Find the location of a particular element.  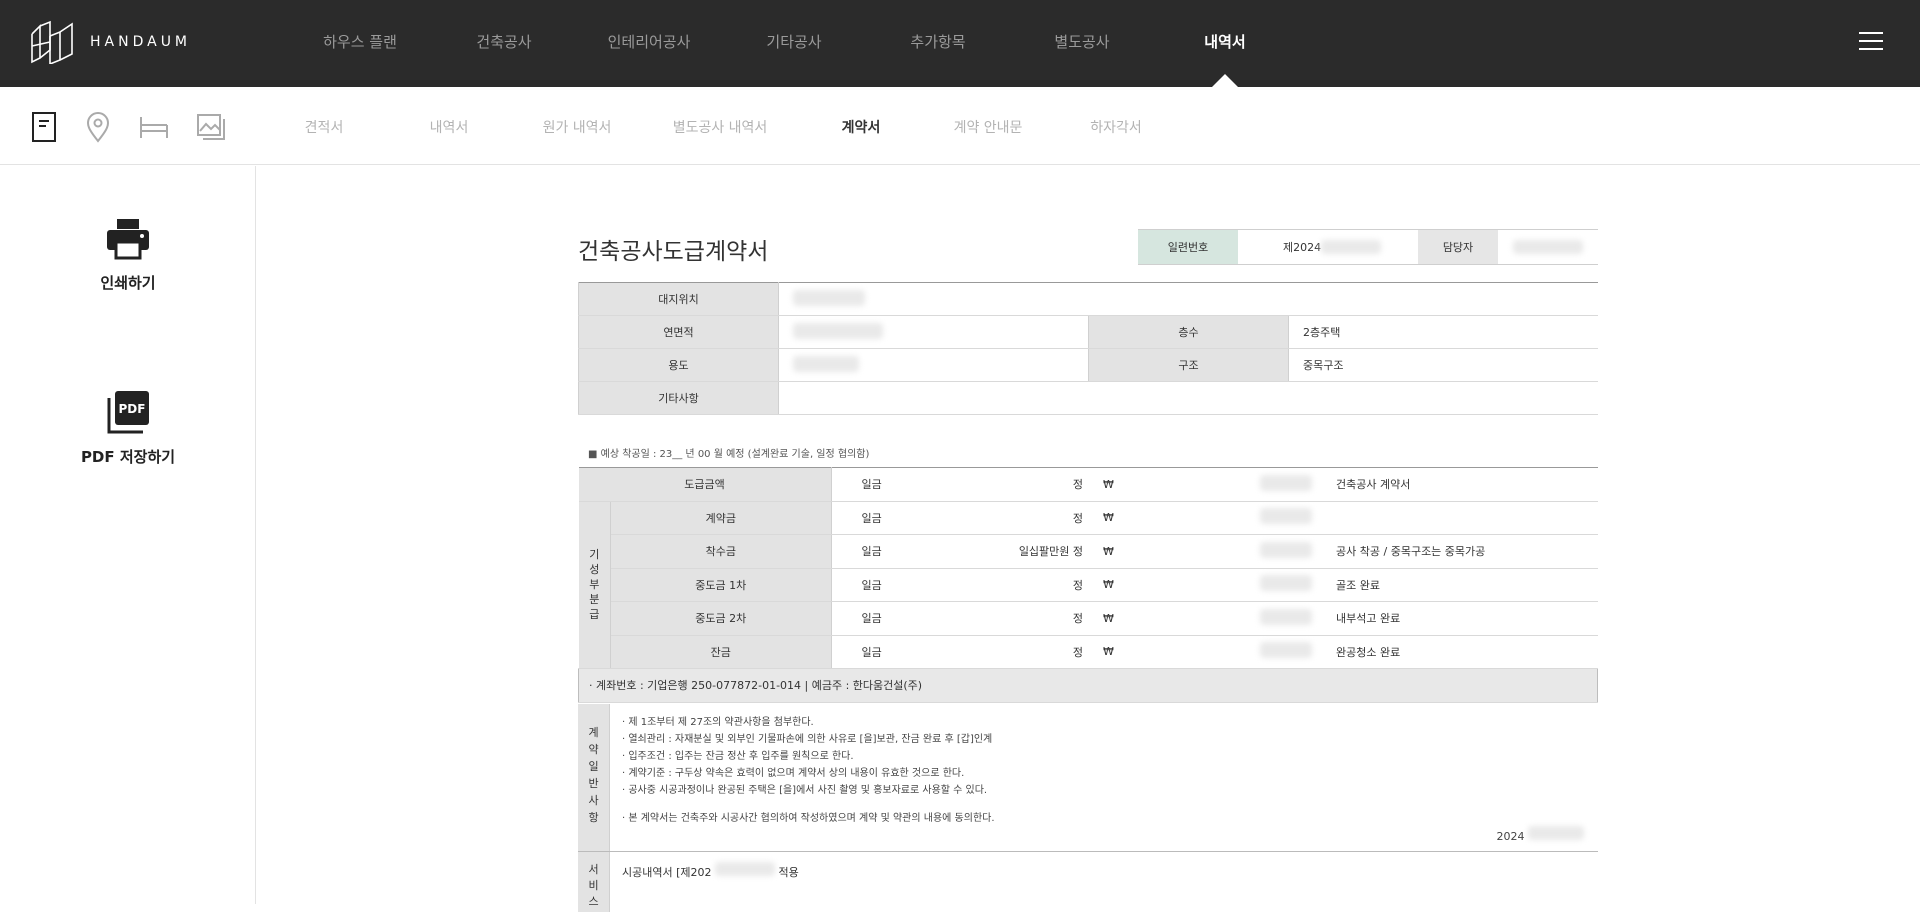

vertical-char: 성 is located at coordinates (594, 570).